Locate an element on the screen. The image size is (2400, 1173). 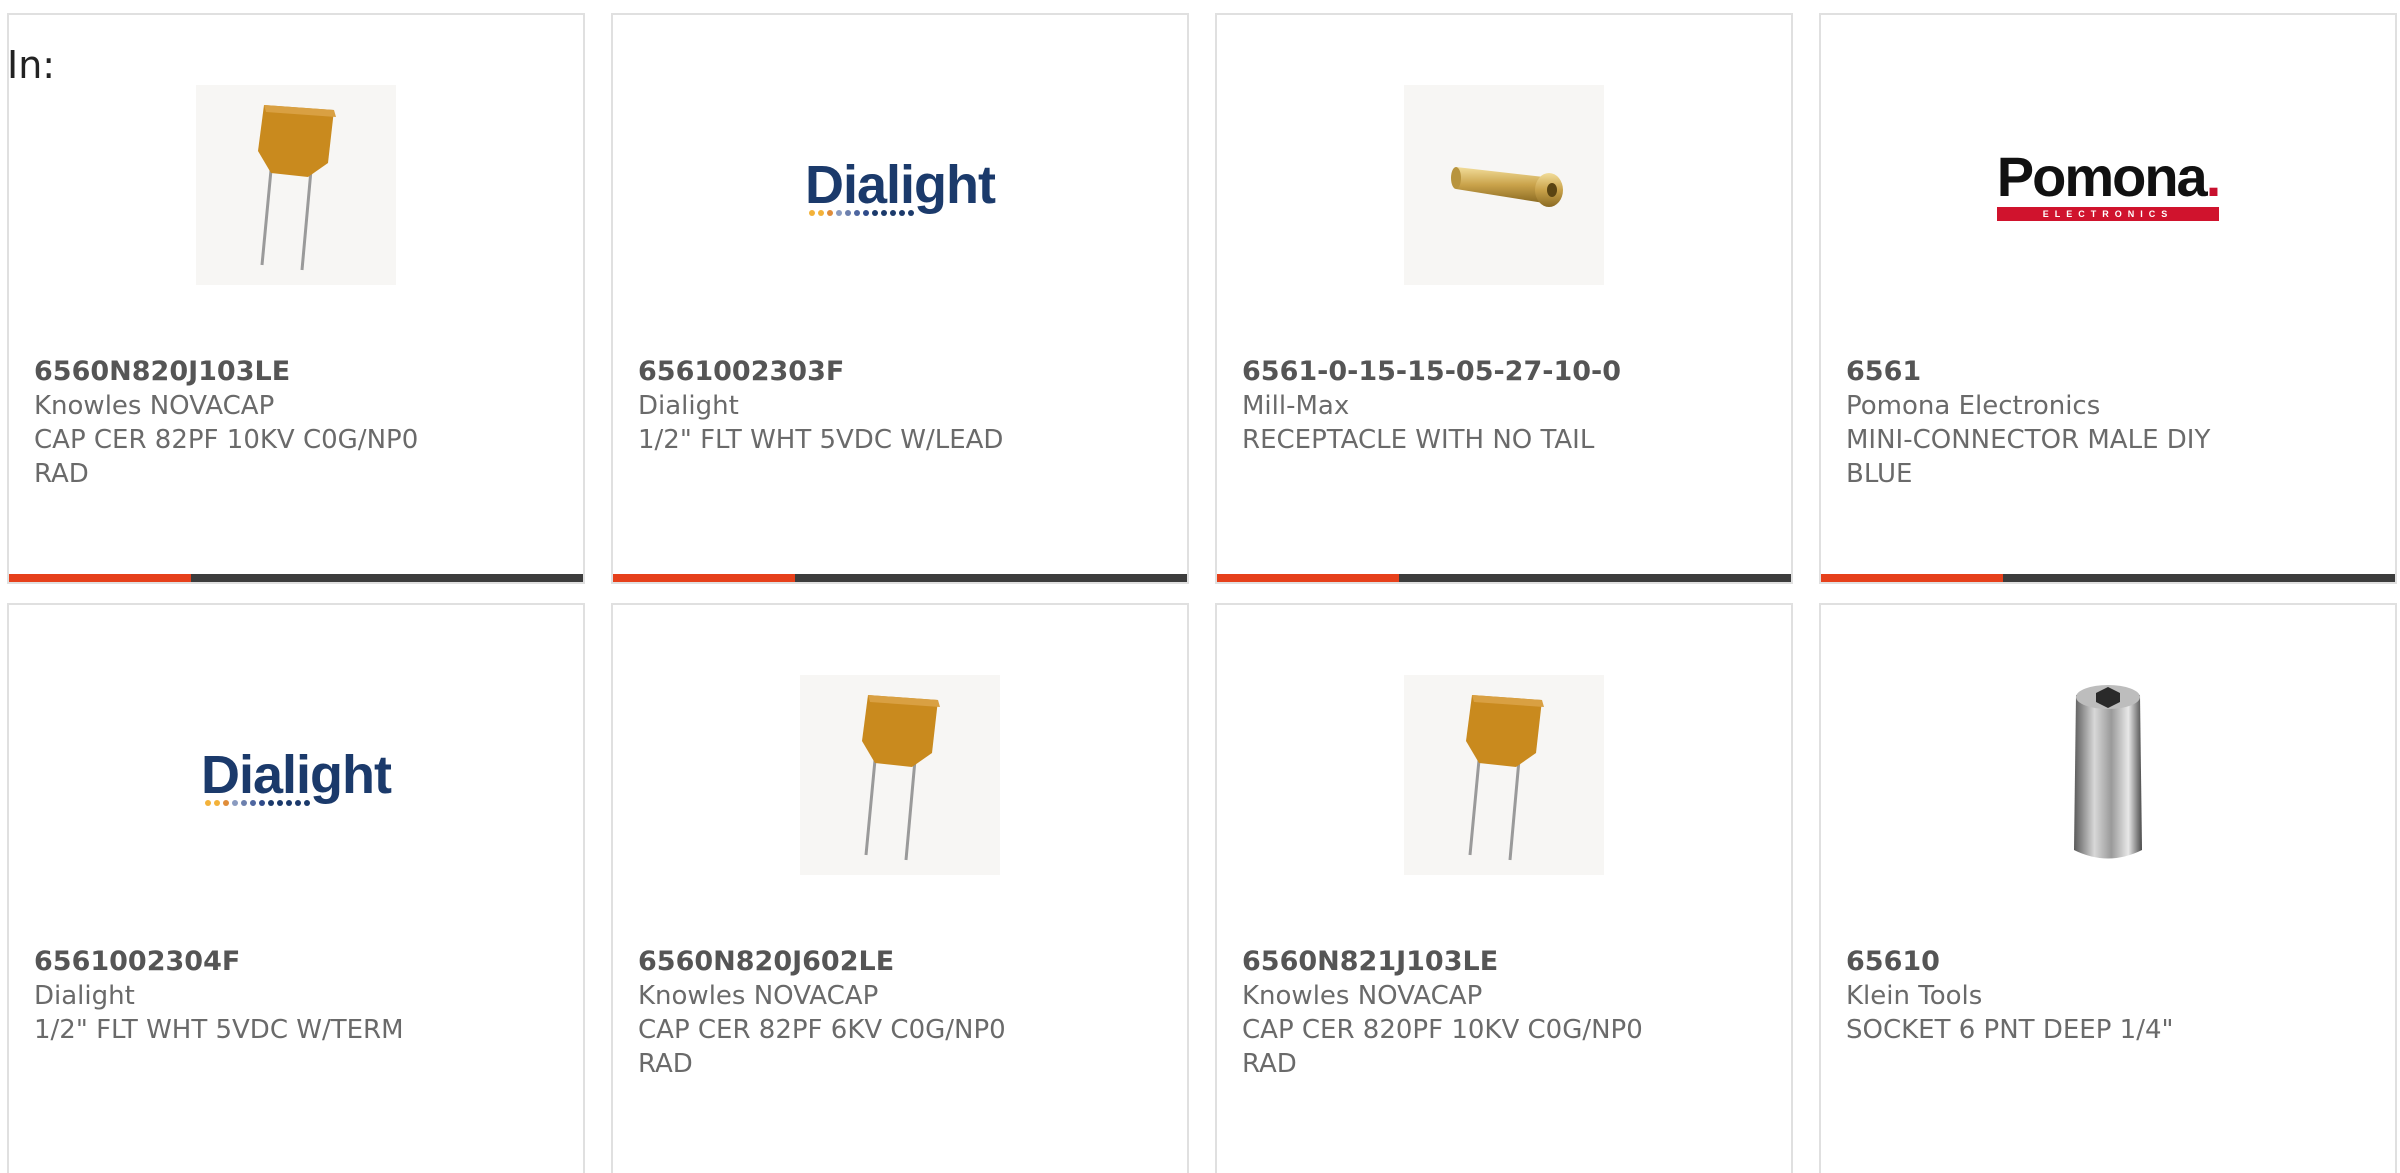
part-number-link: 6561 is located at coordinates (2056, 372).